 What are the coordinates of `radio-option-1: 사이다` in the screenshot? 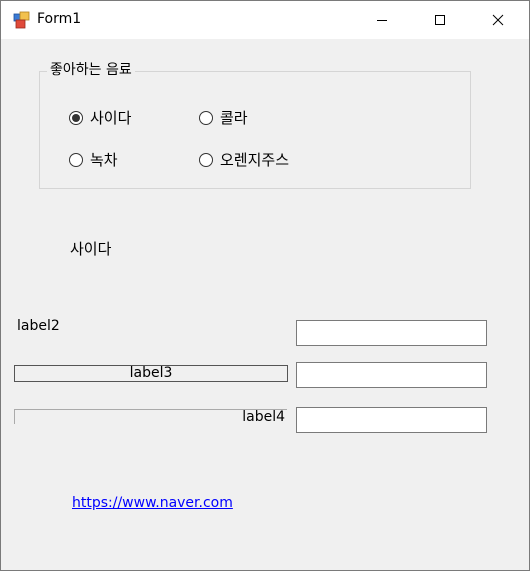 It's located at (100, 117).